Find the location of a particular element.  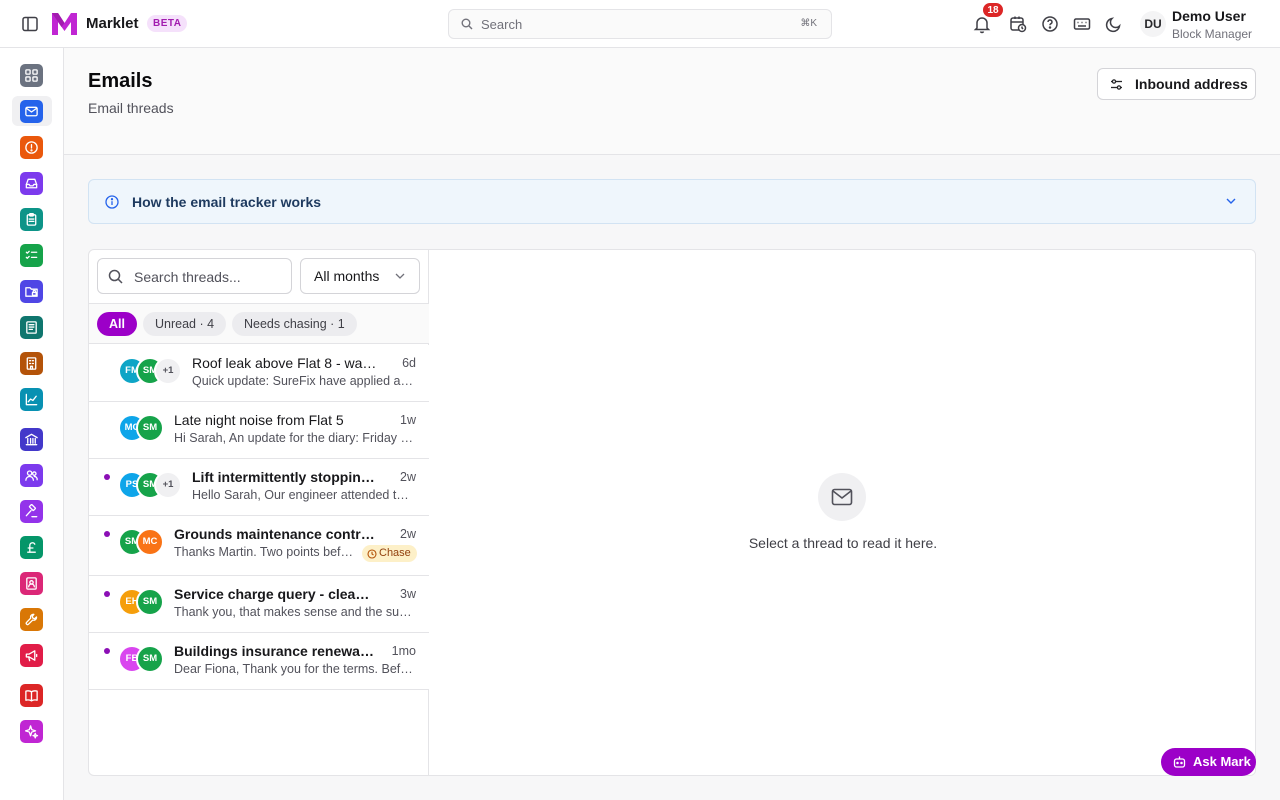

thread-filter-chips: All Unread · 4 Needs chasing · 1 is located at coordinates (259, 323).